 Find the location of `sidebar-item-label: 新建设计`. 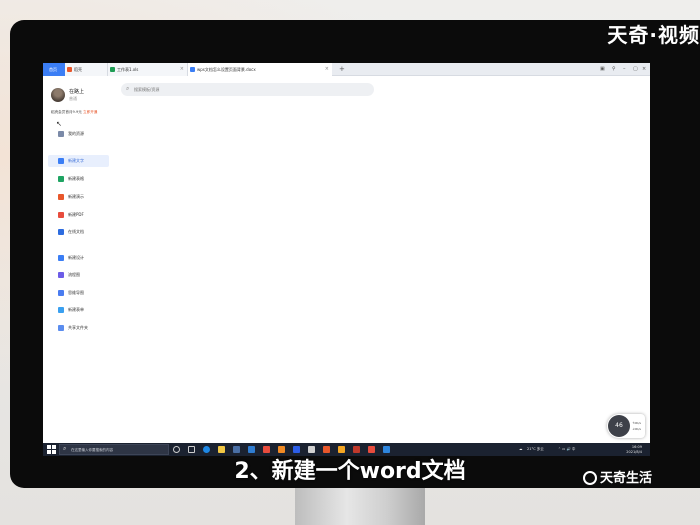

sidebar-item-label: 新建设计 is located at coordinates (76, 257).